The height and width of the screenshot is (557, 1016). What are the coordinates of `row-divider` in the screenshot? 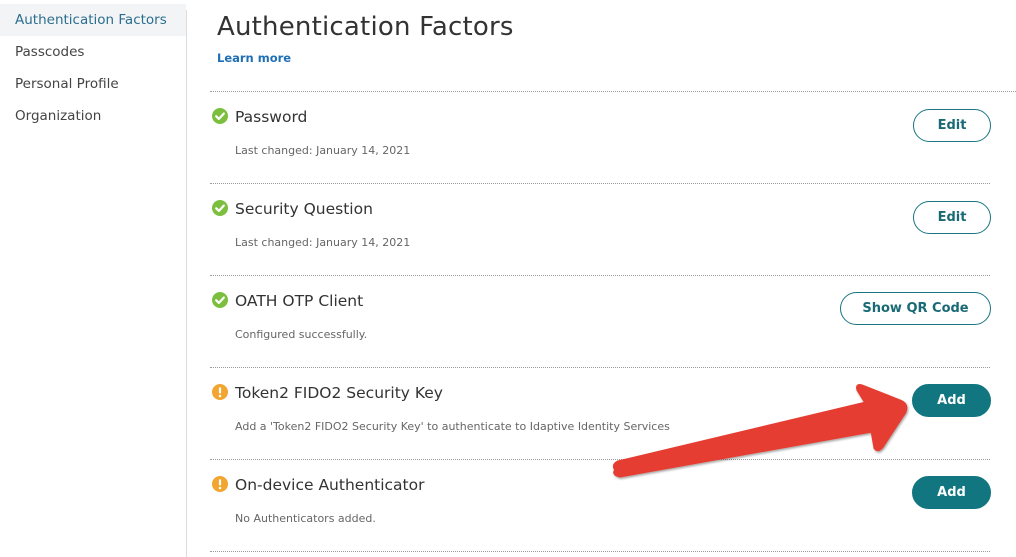 It's located at (600, 551).